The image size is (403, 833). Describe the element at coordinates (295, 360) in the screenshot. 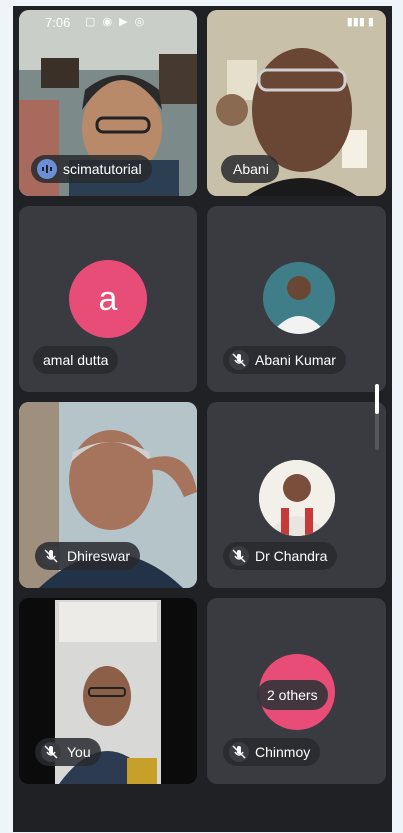

I see `participant-name: Abani Kumar` at that location.